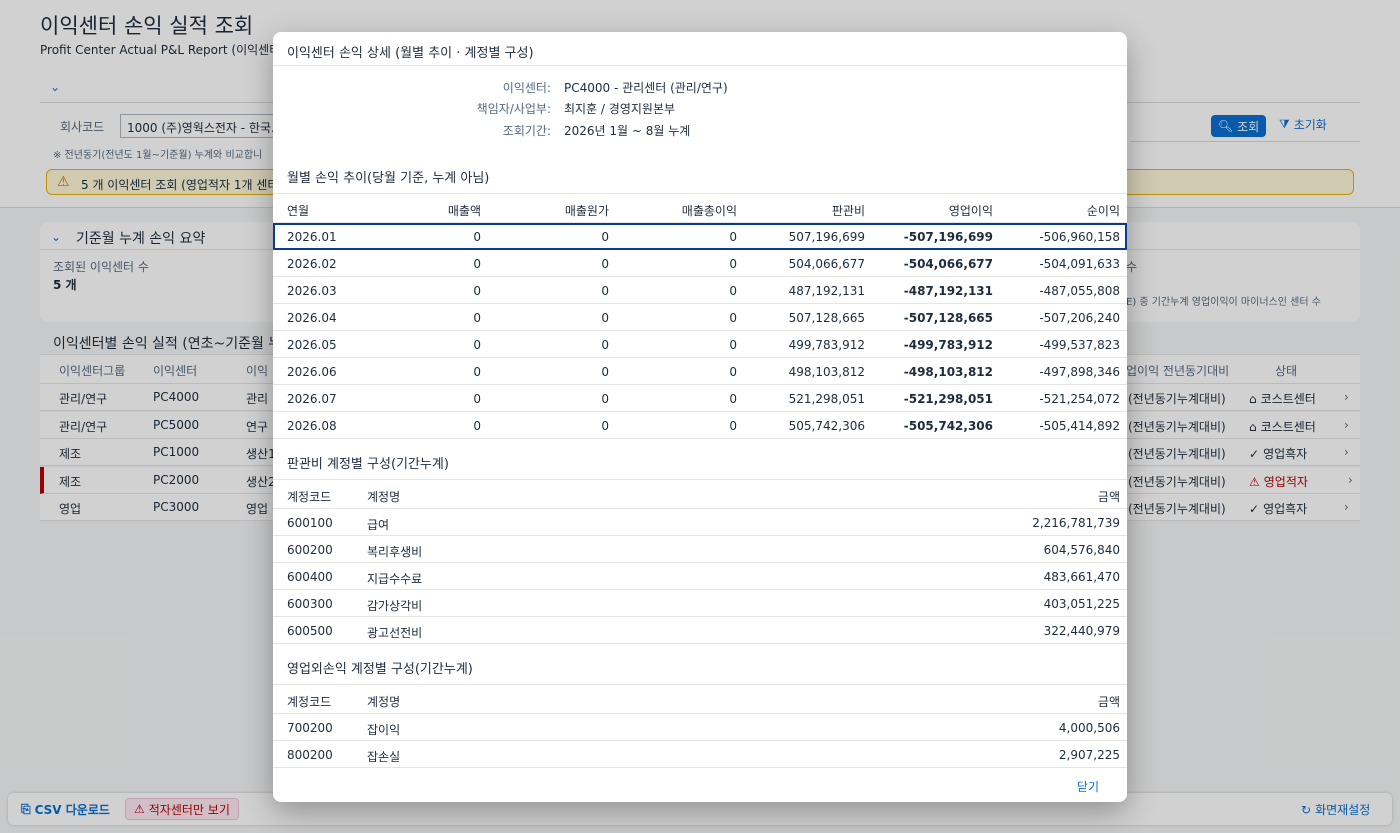  What do you see at coordinates (700, 754) in the screenshot?
I see `table-row: 800200 잡손실 2,907,225` at bounding box center [700, 754].